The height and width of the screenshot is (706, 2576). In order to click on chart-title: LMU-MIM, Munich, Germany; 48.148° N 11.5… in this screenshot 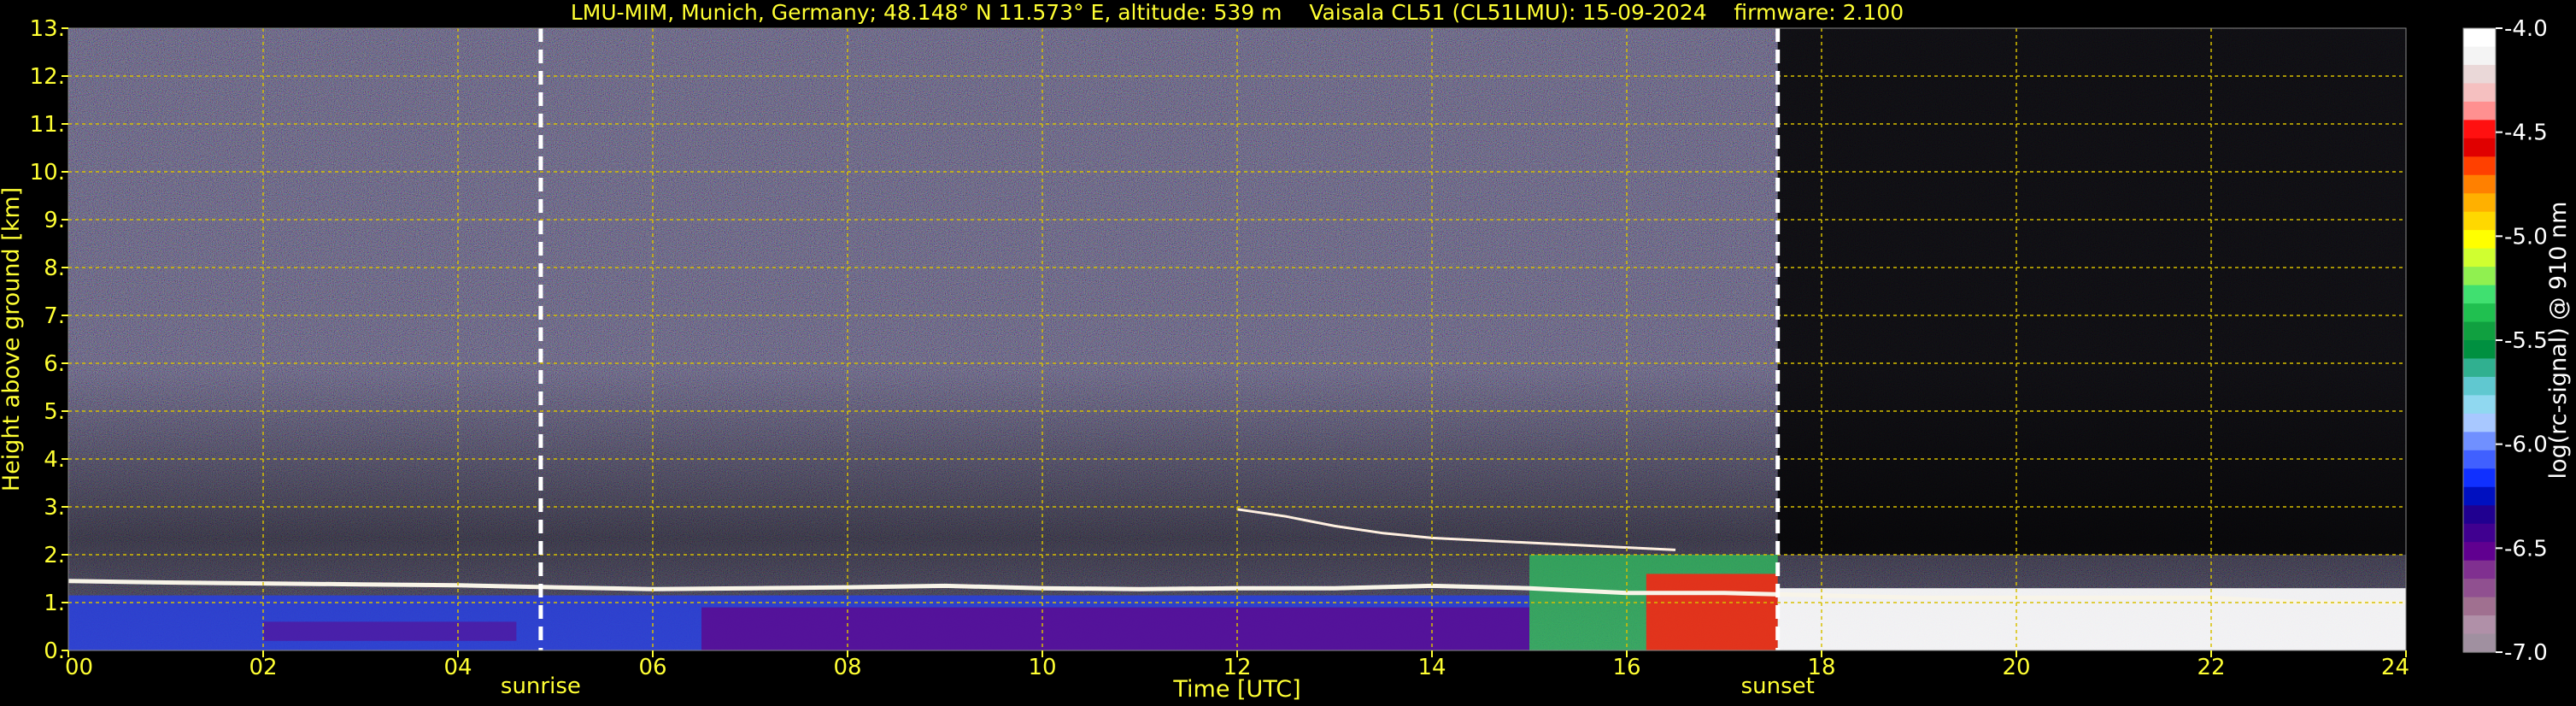, I will do `click(1237, 12)`.